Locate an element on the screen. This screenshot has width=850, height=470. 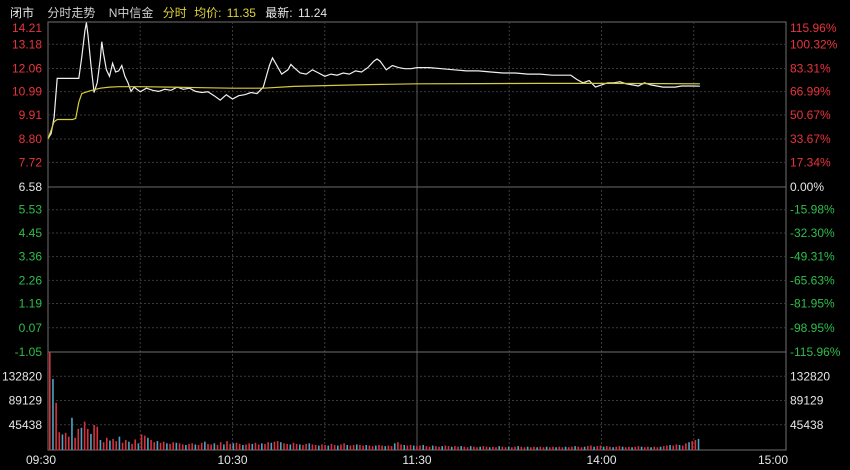
x-tick-label: 09:30 is located at coordinates (41, 460).